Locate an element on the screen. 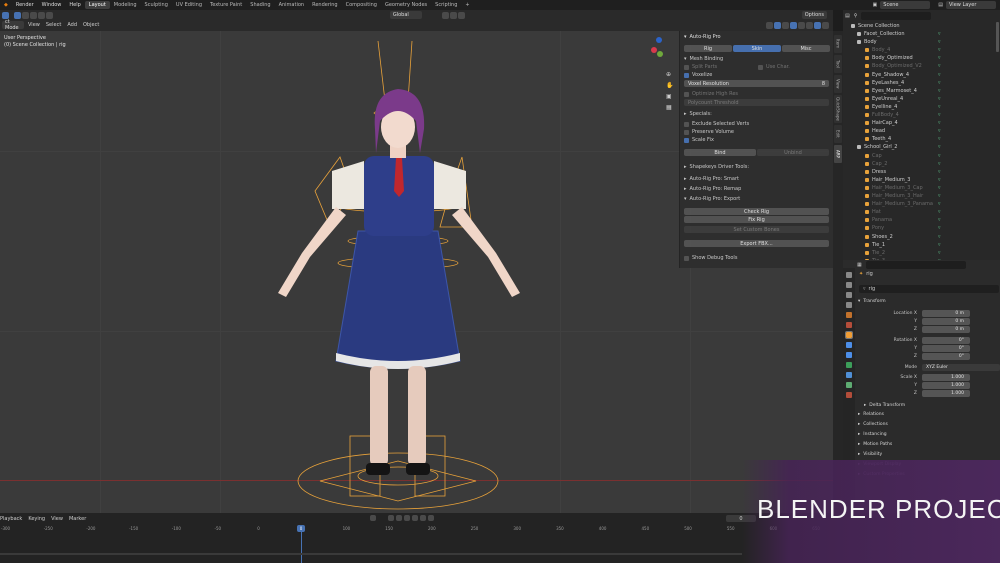  outliner-item: FullBody_4 ▿ is located at coordinates (903, 115).